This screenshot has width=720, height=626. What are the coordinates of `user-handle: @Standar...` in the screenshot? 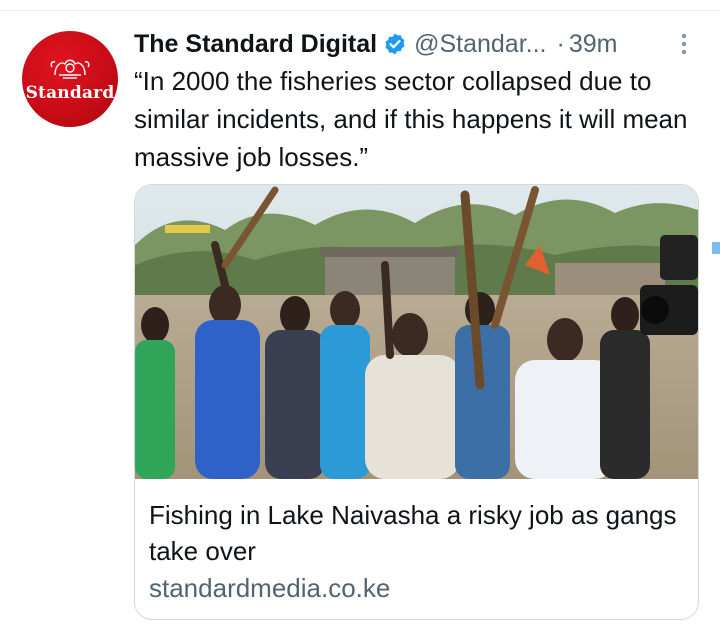 It's located at (480, 44).